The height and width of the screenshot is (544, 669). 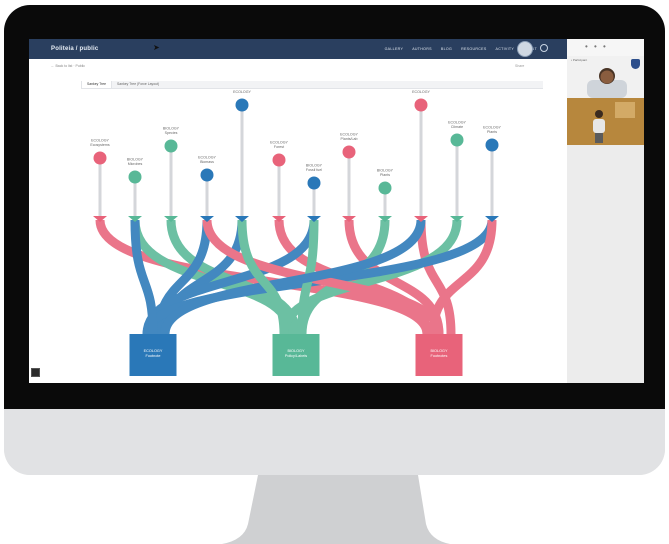 I want to click on taskbar-icon, so click(x=35, y=372).